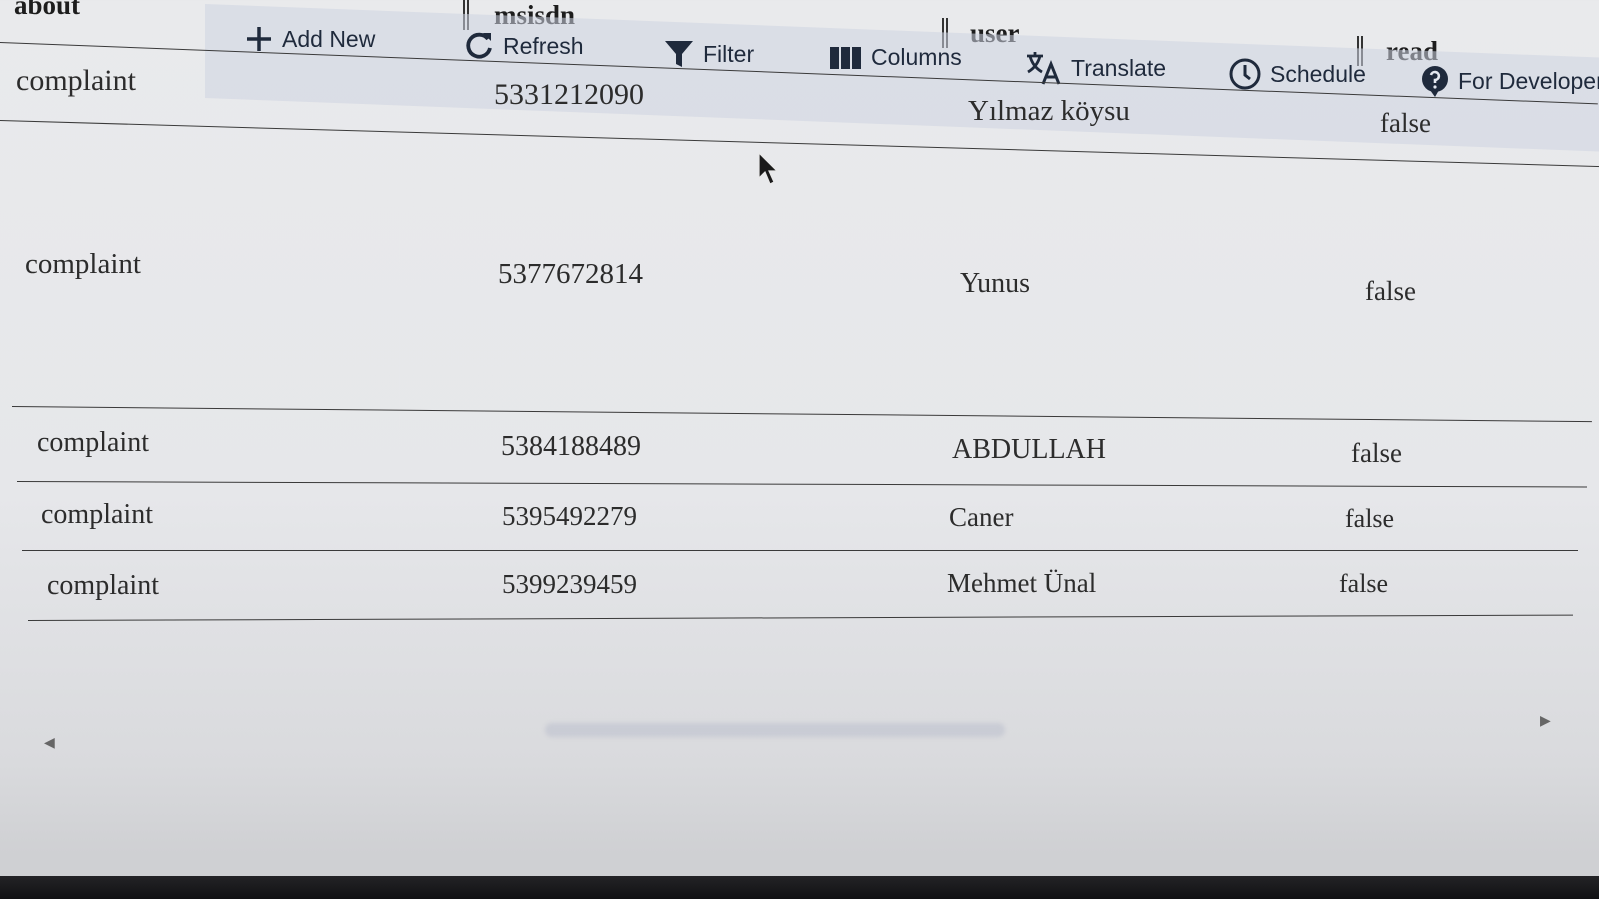 Image resolution: width=1599 pixels, height=899 pixels. Describe the element at coordinates (1245, 74) in the screenshot. I see `clock-icon` at that location.